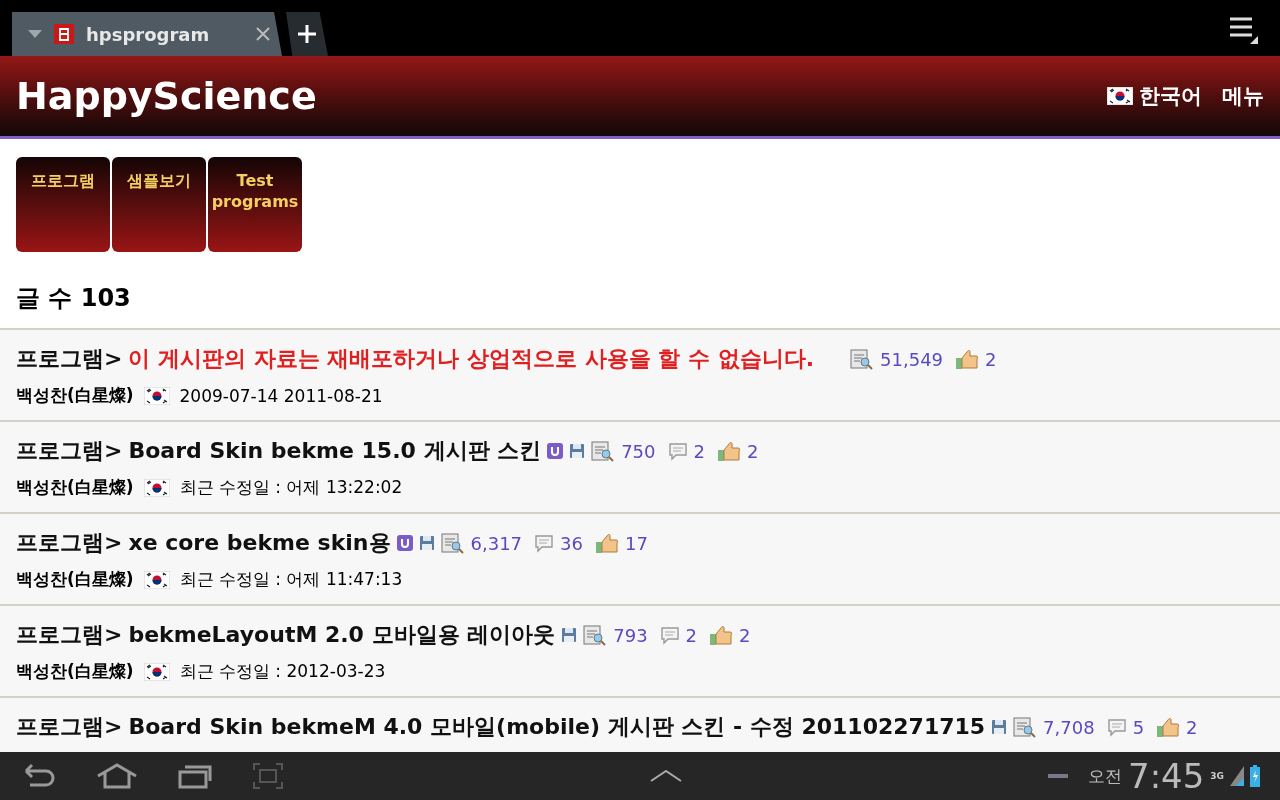 This screenshot has height=800, width=1280. What do you see at coordinates (638, 451) in the screenshot?
I see `view-count: 750` at bounding box center [638, 451].